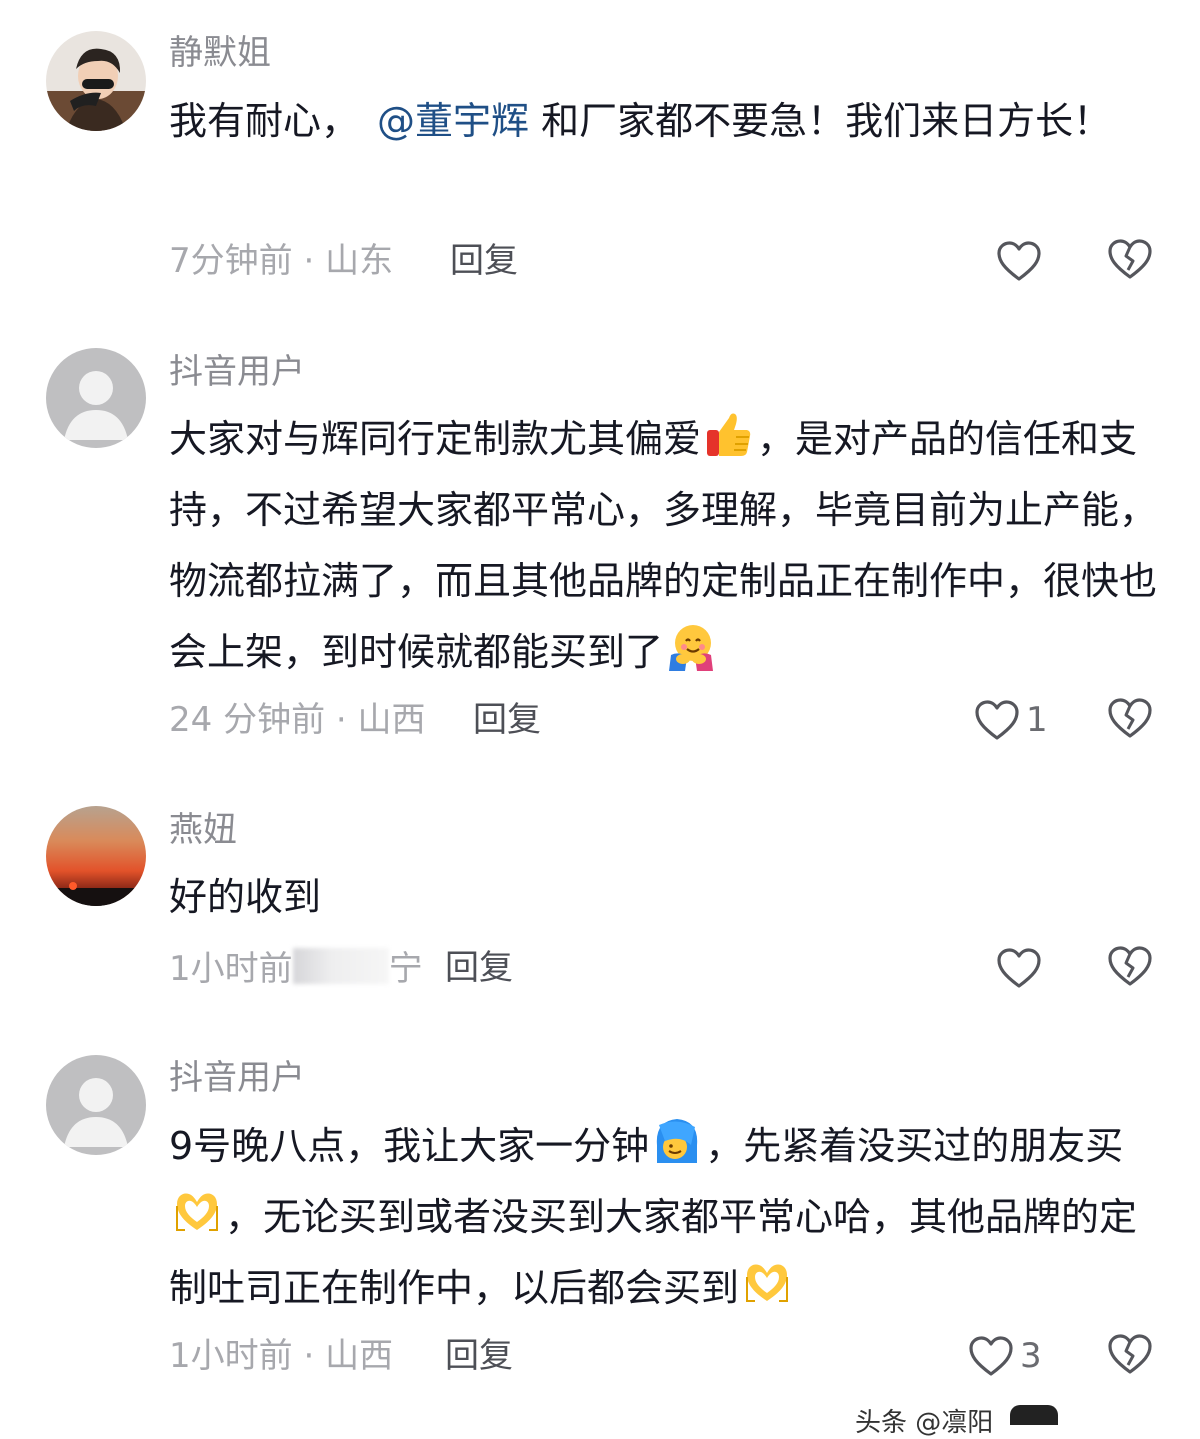 The height and width of the screenshot is (1439, 1200). Describe the element at coordinates (231, 261) in the screenshot. I see `timestamp: 7分钟前` at that location.